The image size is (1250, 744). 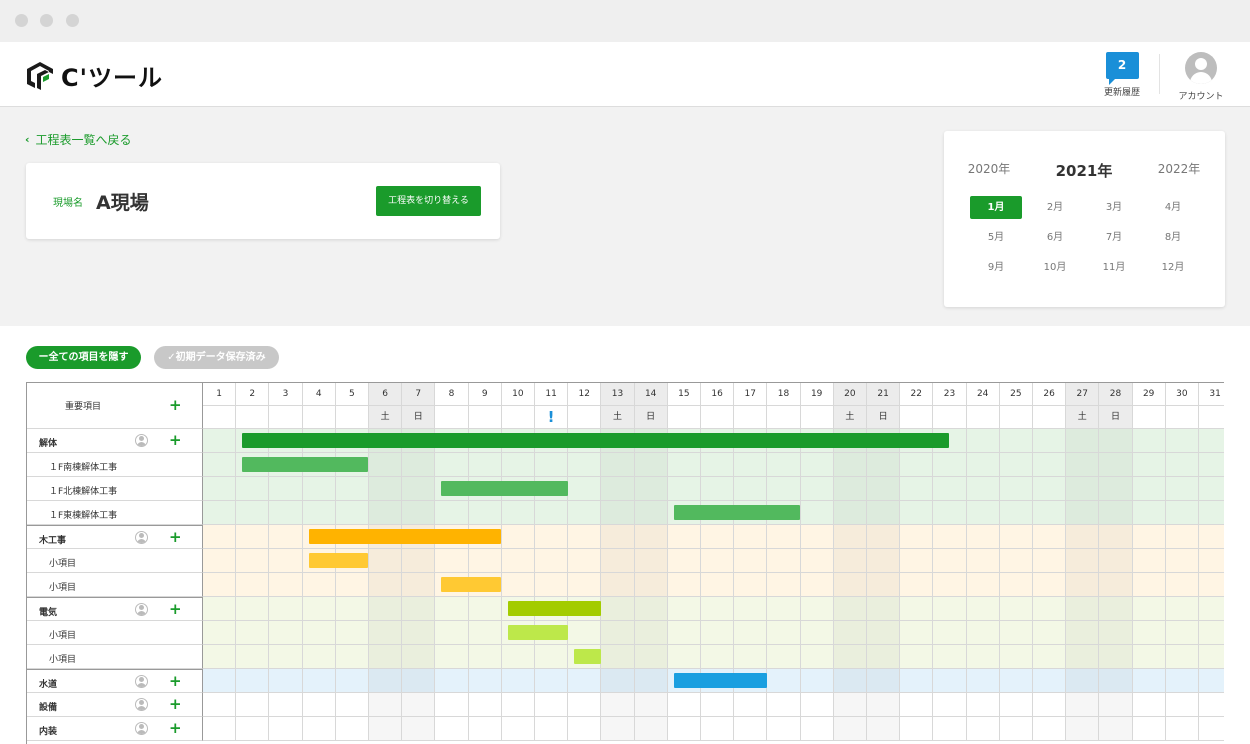 I want to click on task-group-row: 内装 +, so click(x=115, y=729).